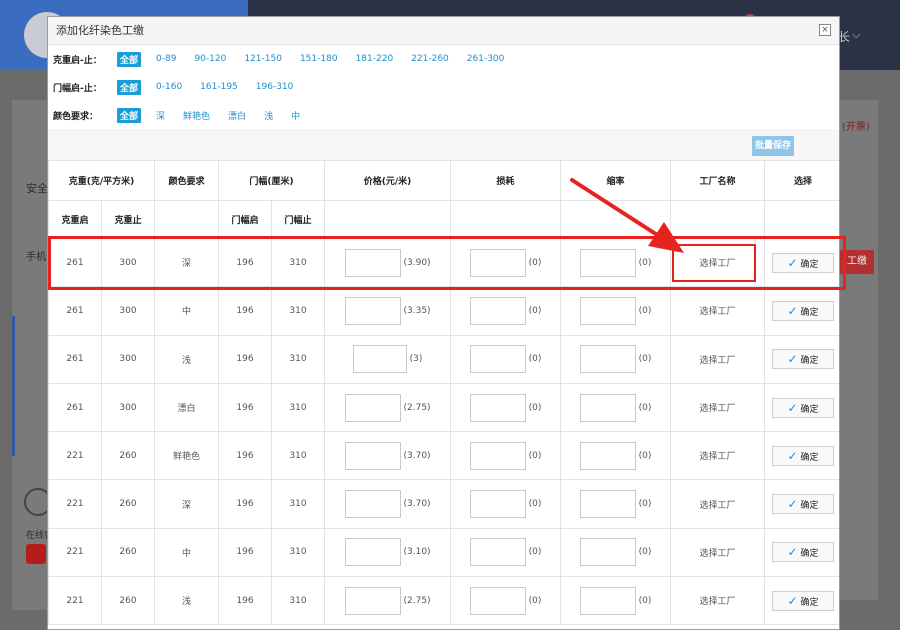  I want to click on red-arrow-annotation, so click(627, 215).